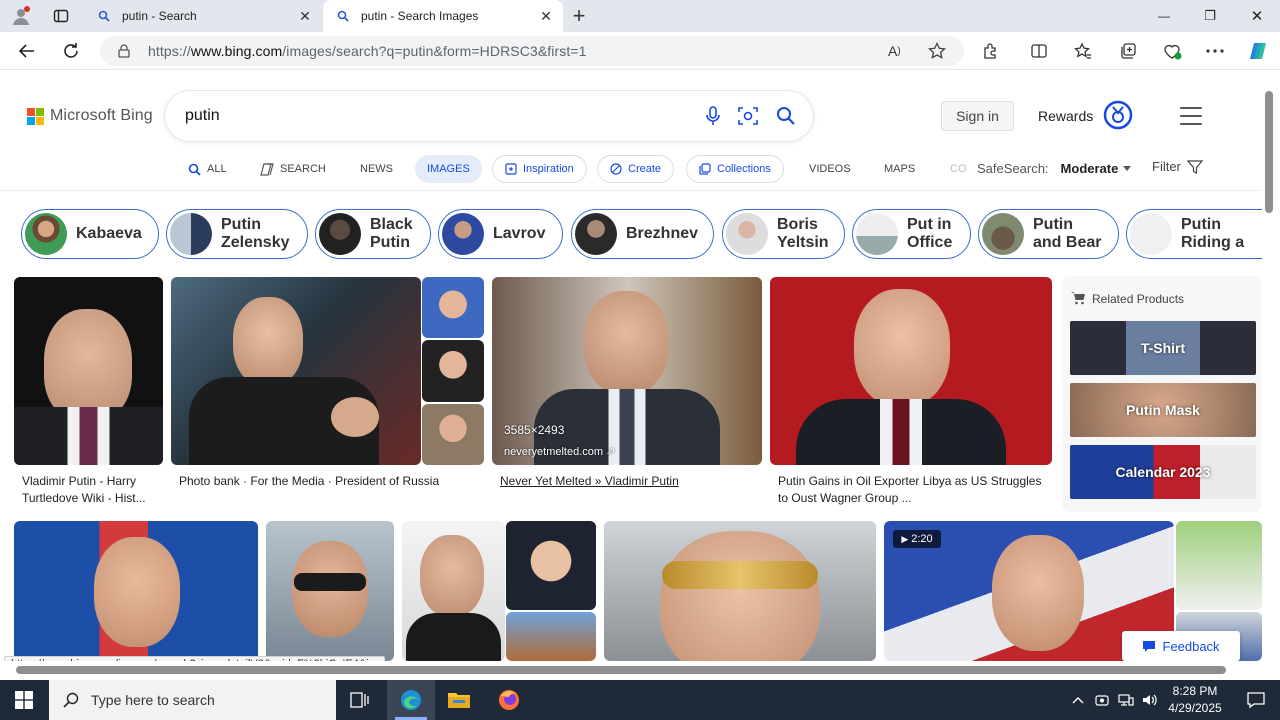  I want to click on inspiration-button: Inspiration, so click(539, 169).